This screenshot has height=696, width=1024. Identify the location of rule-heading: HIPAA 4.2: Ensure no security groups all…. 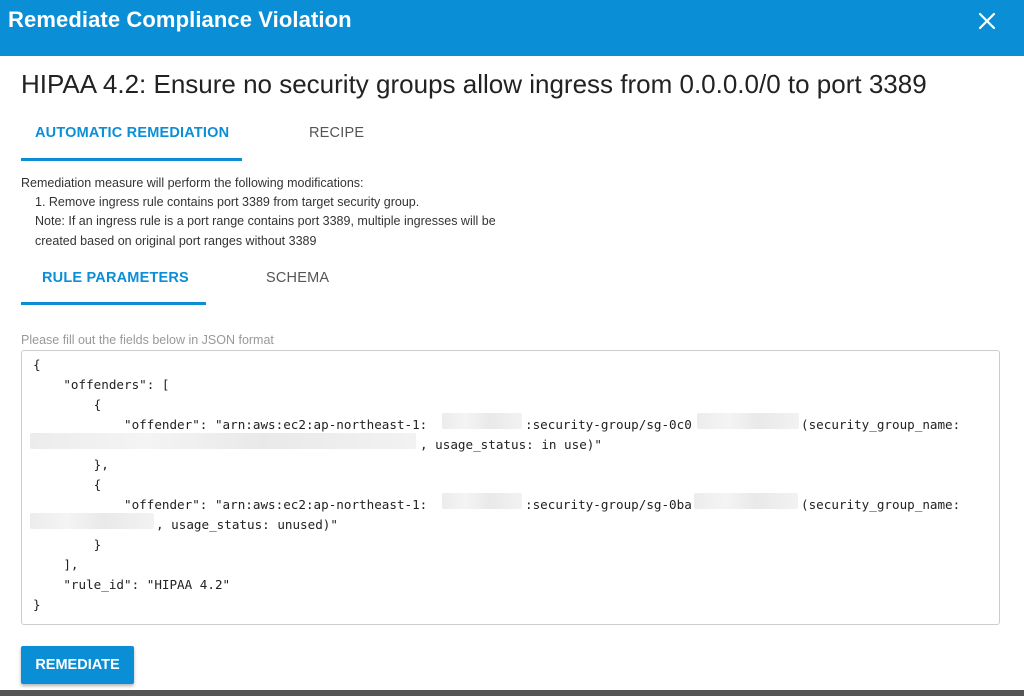
(474, 84).